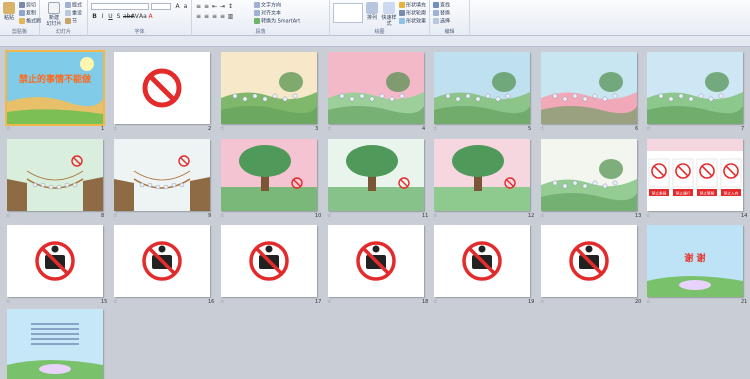 The width and height of the screenshot is (750, 379). What do you see at coordinates (55, 88) in the screenshot?
I see `slide-thumbnail-1: 禁止的事情不能做` at bounding box center [55, 88].